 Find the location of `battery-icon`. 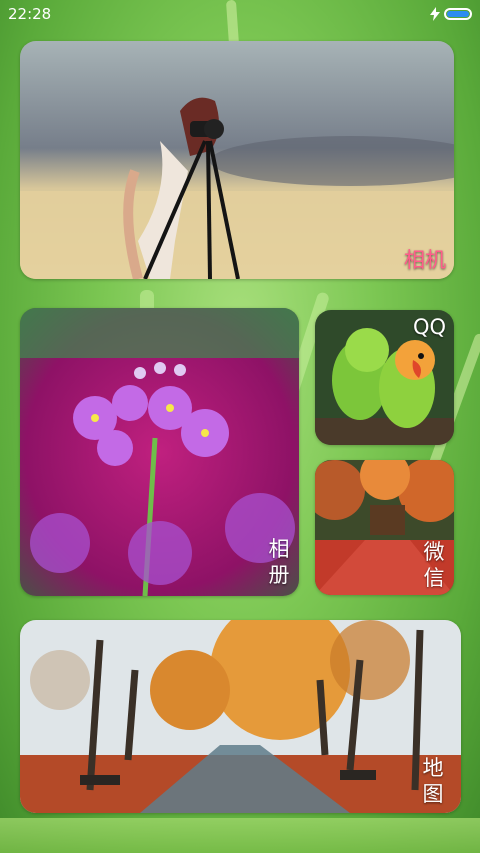

battery-icon is located at coordinates (458, 14).